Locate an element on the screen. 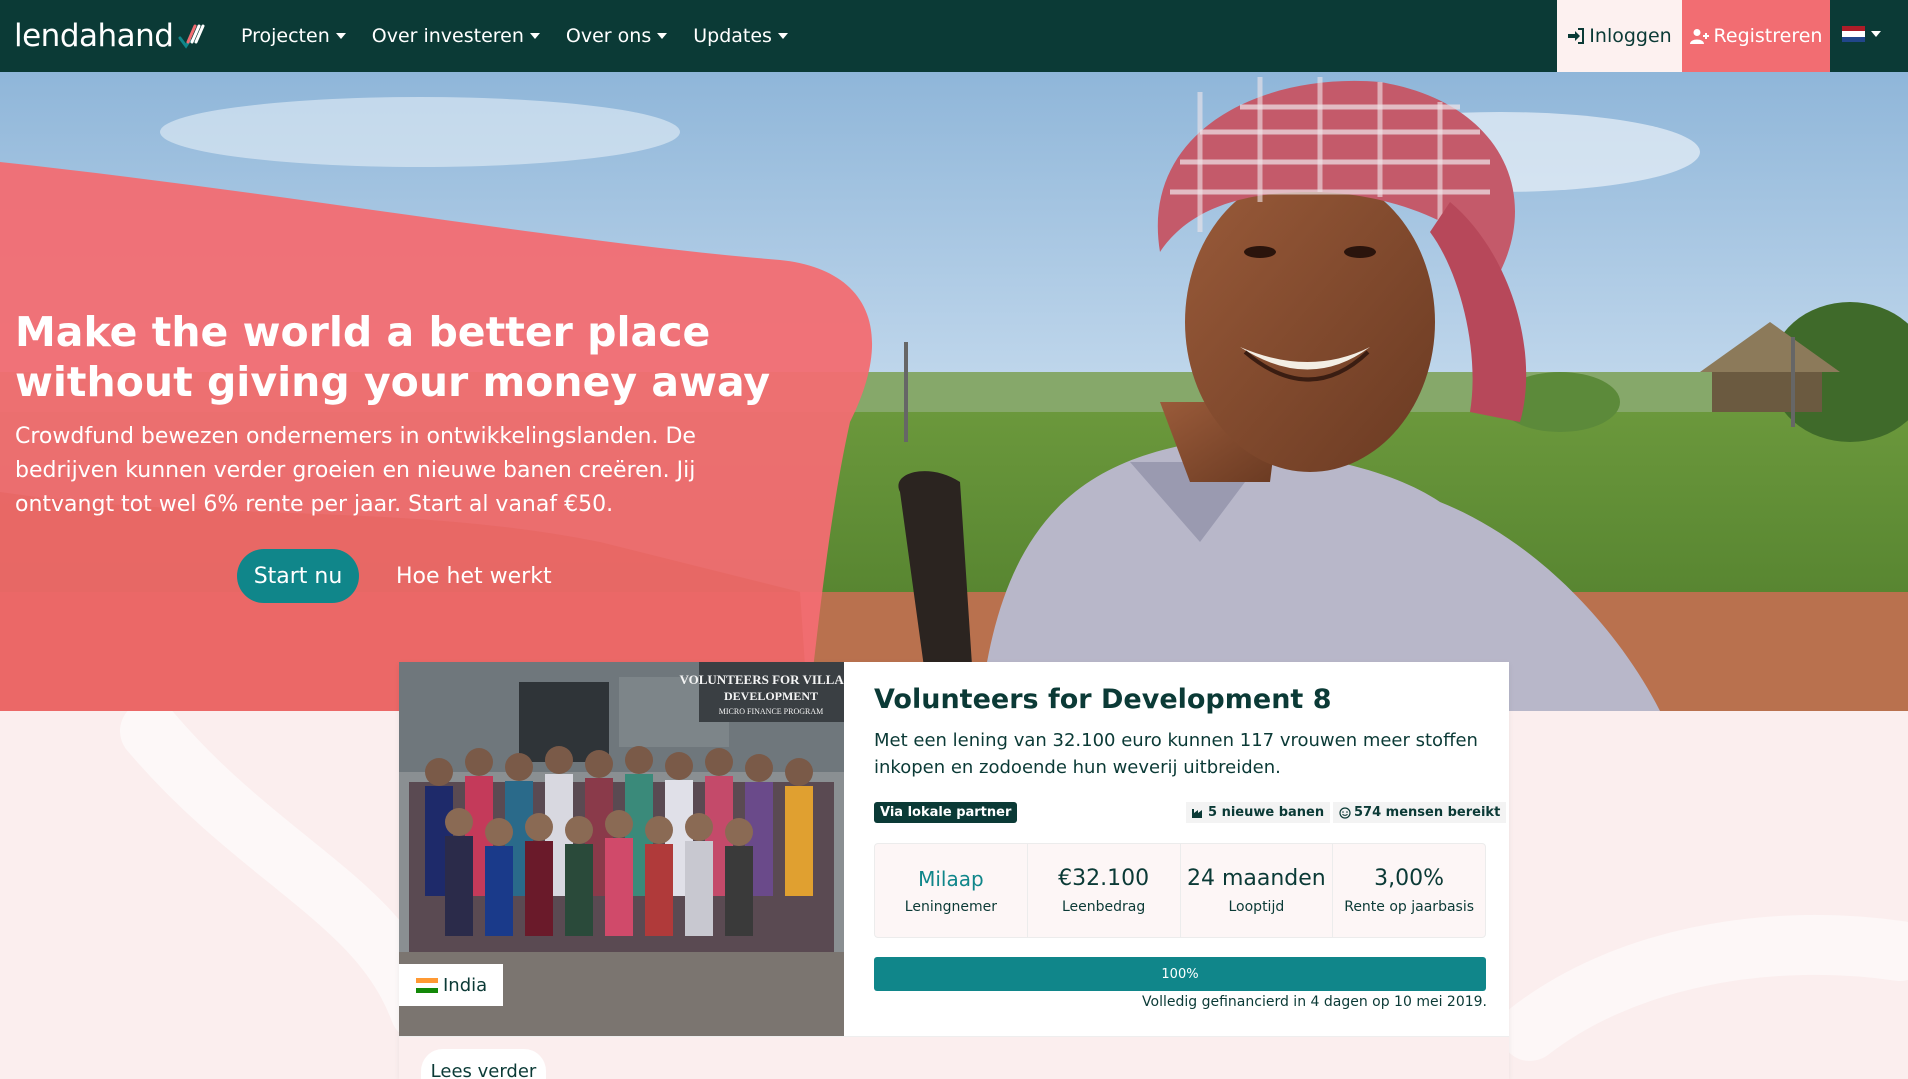 The height and width of the screenshot is (1079, 1908). stat-label: Looptijd is located at coordinates (1256, 907).